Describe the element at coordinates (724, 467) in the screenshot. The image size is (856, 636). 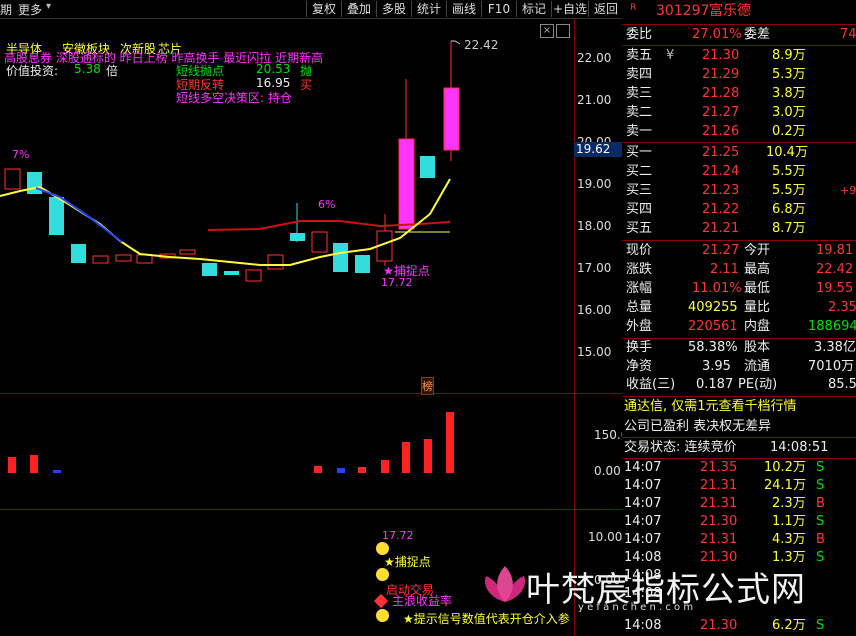
I see `tick-row: 14:07 21.35 10.2万 S` at that location.